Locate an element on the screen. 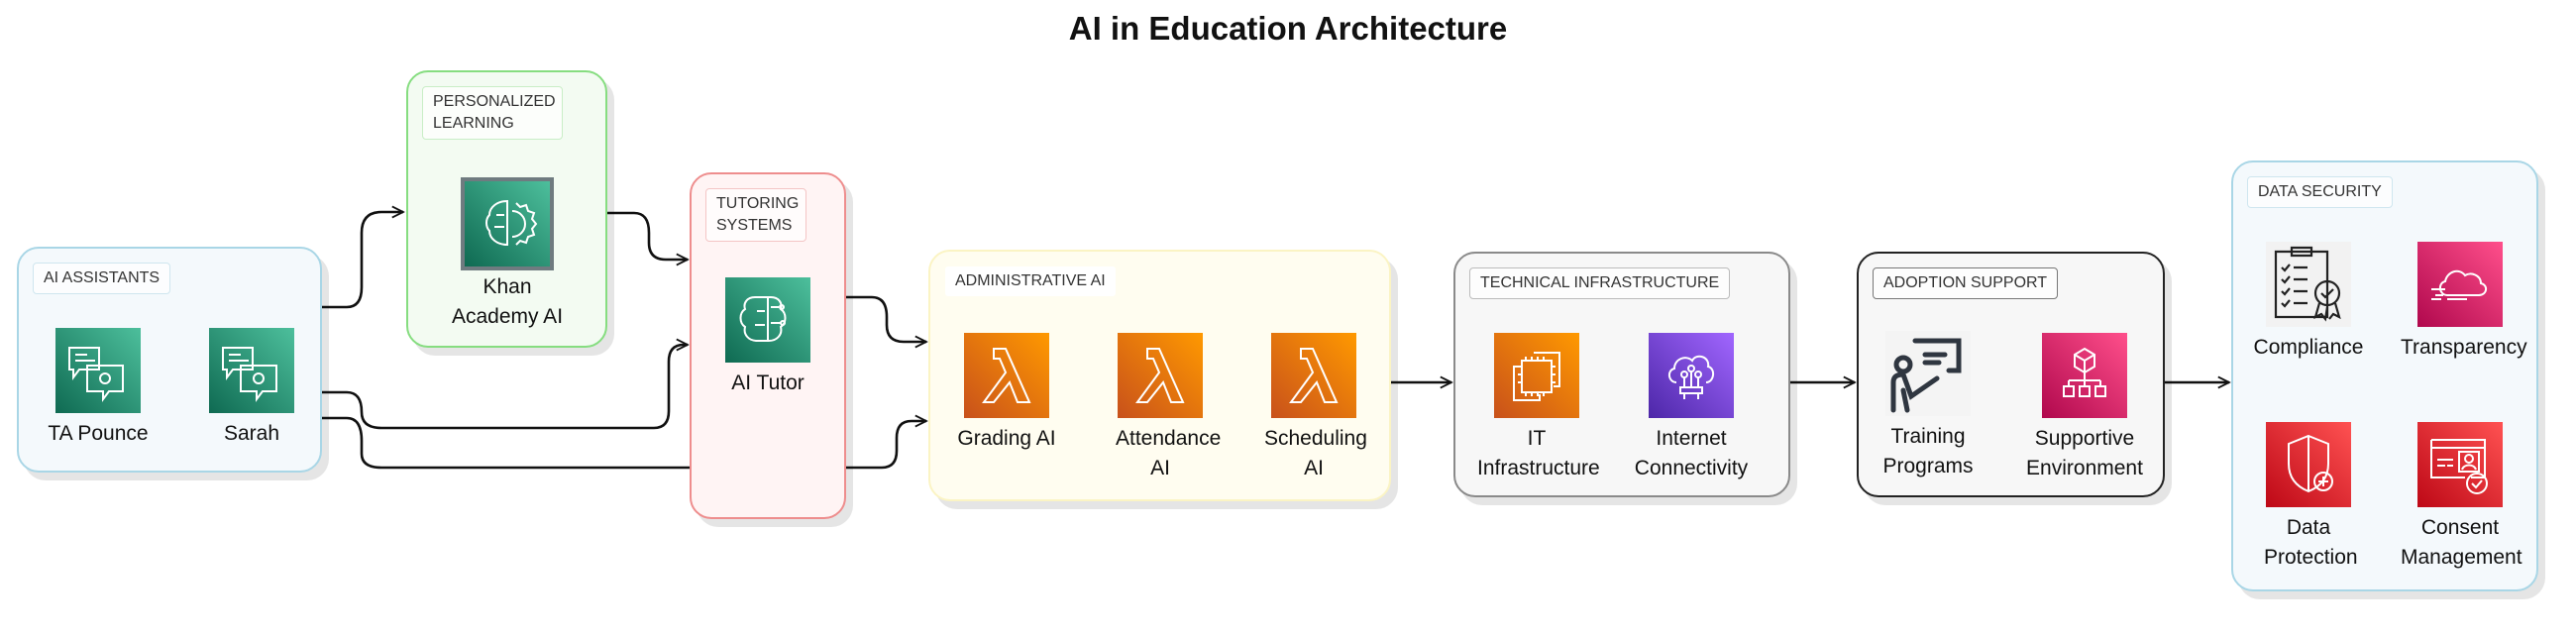  node-grading-ai: Grading AI is located at coordinates (1006, 394).